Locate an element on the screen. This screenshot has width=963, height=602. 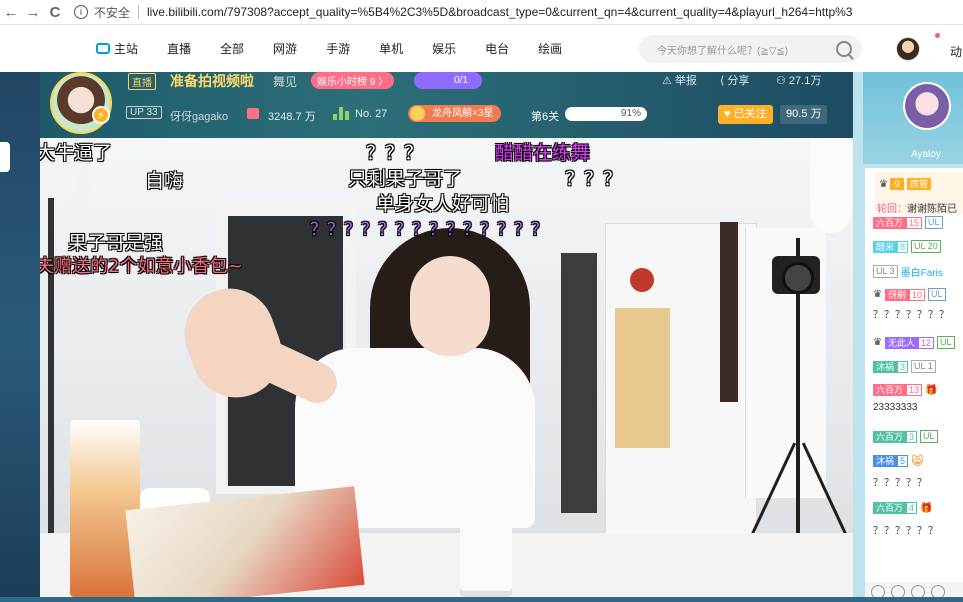
medal-level: 8 is located at coordinates (903, 246).